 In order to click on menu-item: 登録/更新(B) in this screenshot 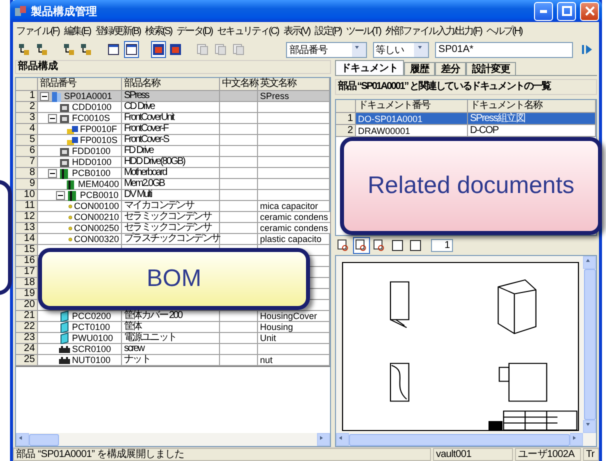, I will do `click(117, 31)`.